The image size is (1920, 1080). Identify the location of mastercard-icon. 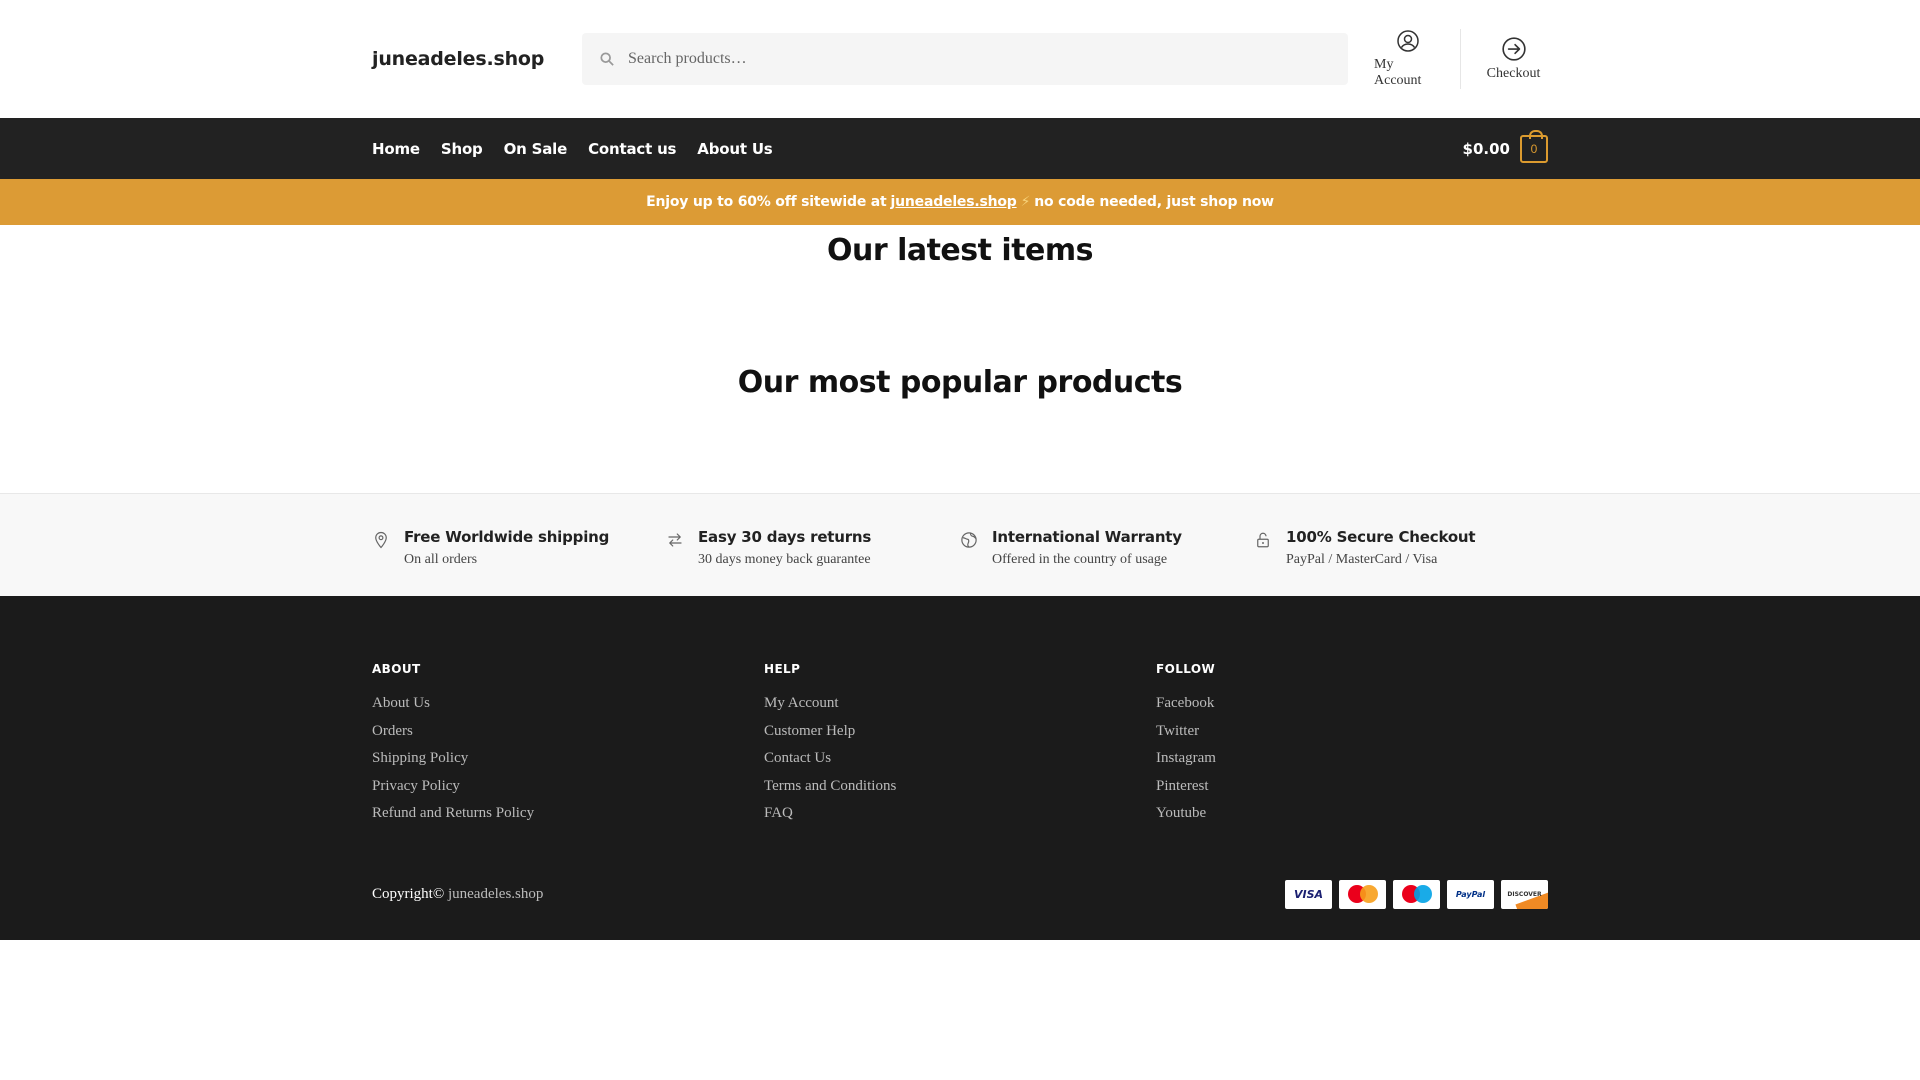
(1362, 894).